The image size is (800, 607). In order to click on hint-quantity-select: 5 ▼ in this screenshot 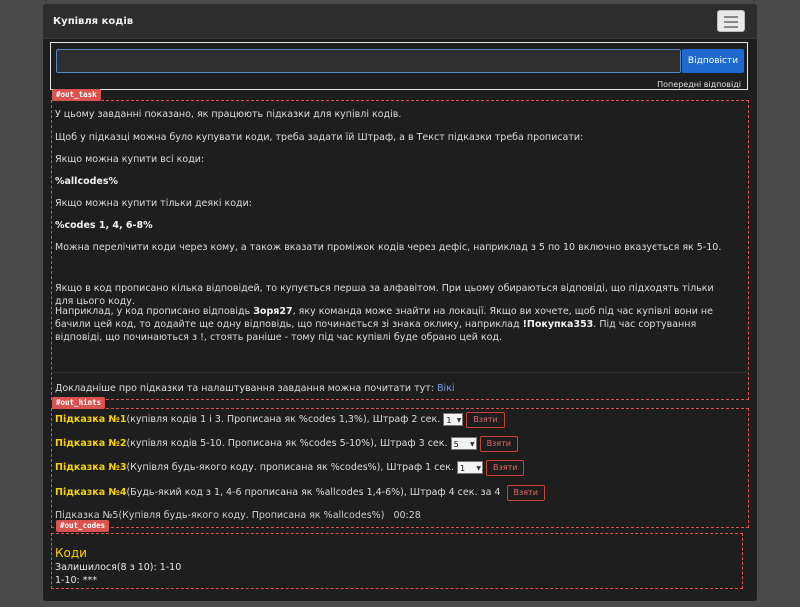, I will do `click(463, 443)`.